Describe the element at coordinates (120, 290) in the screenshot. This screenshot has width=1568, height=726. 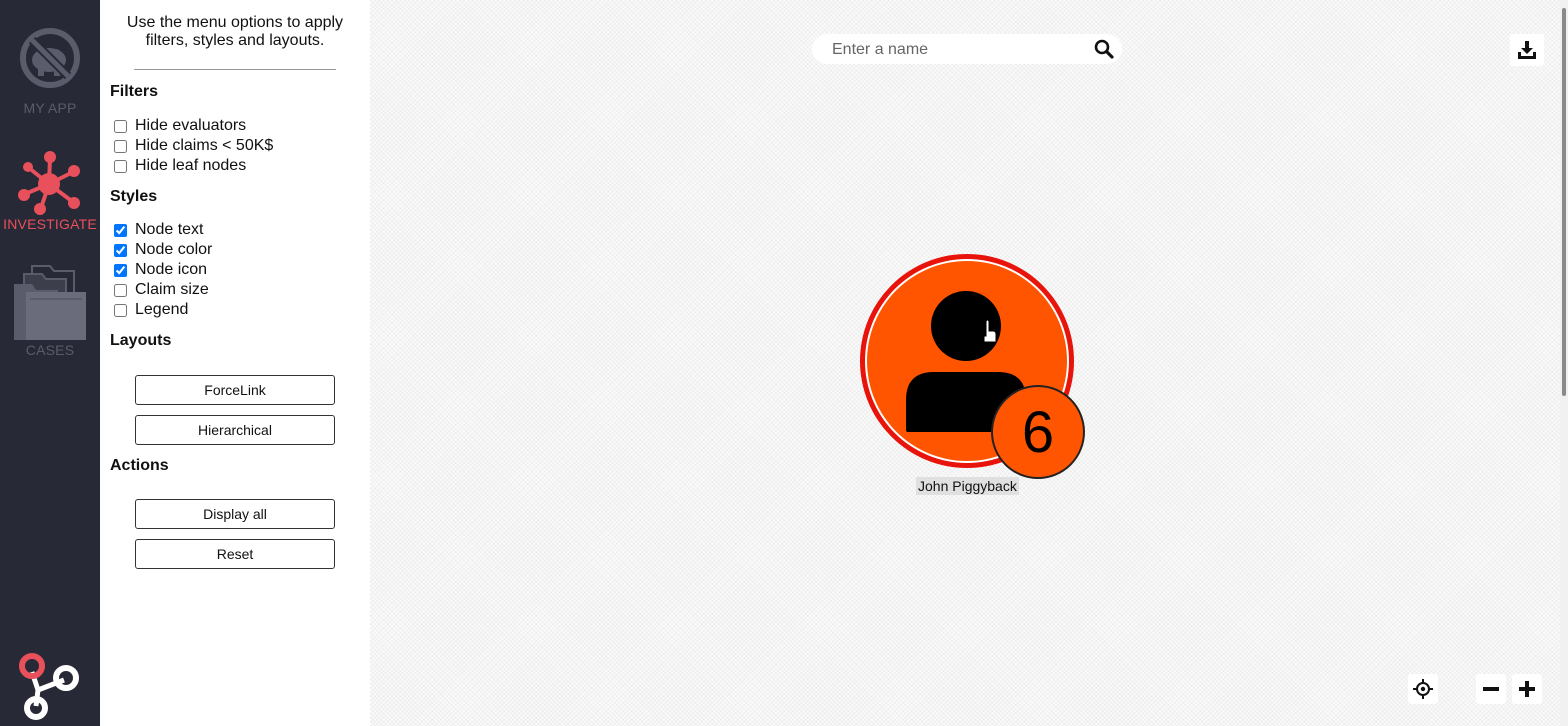
I see `style-claim-size-checkbox` at that location.